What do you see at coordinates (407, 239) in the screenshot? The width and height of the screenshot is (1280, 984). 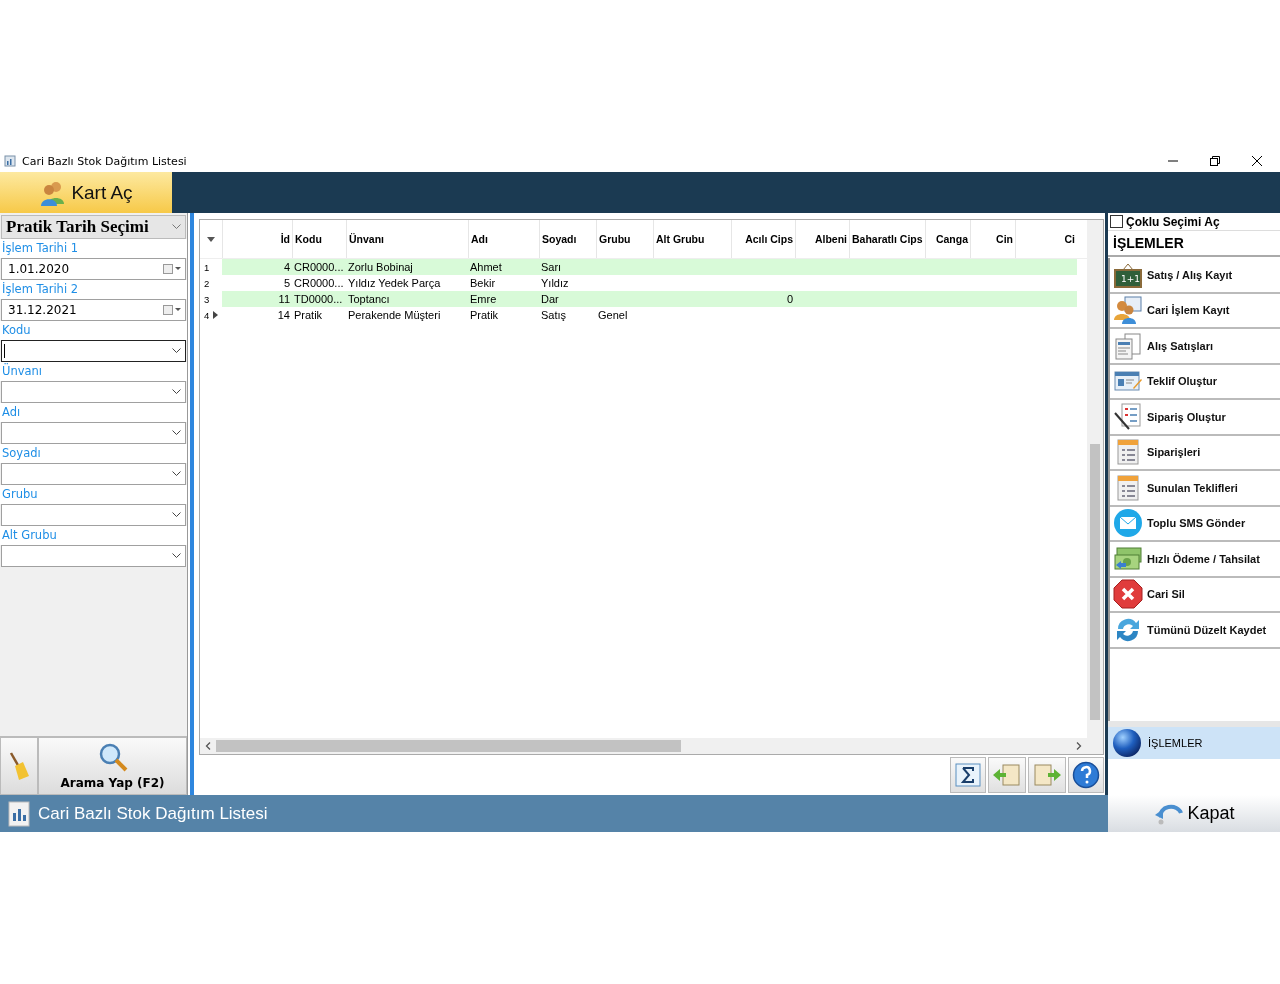 I see `column-header: Ünvanı` at bounding box center [407, 239].